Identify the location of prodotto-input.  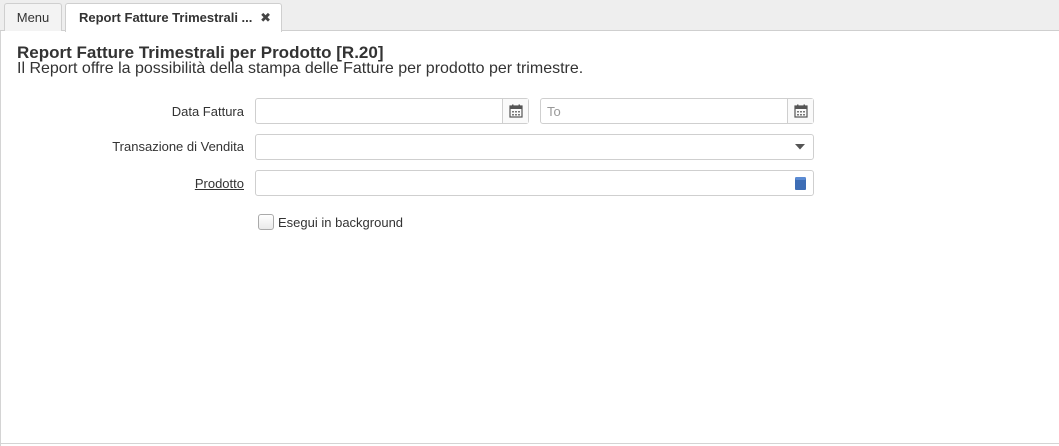
(521, 183).